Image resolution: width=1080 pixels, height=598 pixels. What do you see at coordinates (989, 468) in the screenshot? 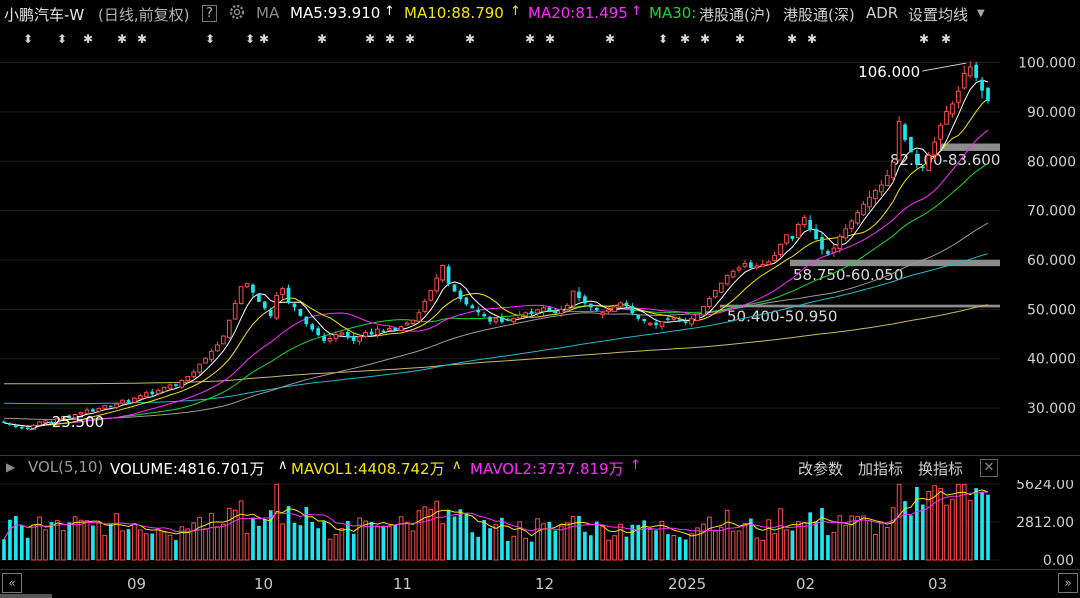
I see `close-icon: ✕` at bounding box center [989, 468].